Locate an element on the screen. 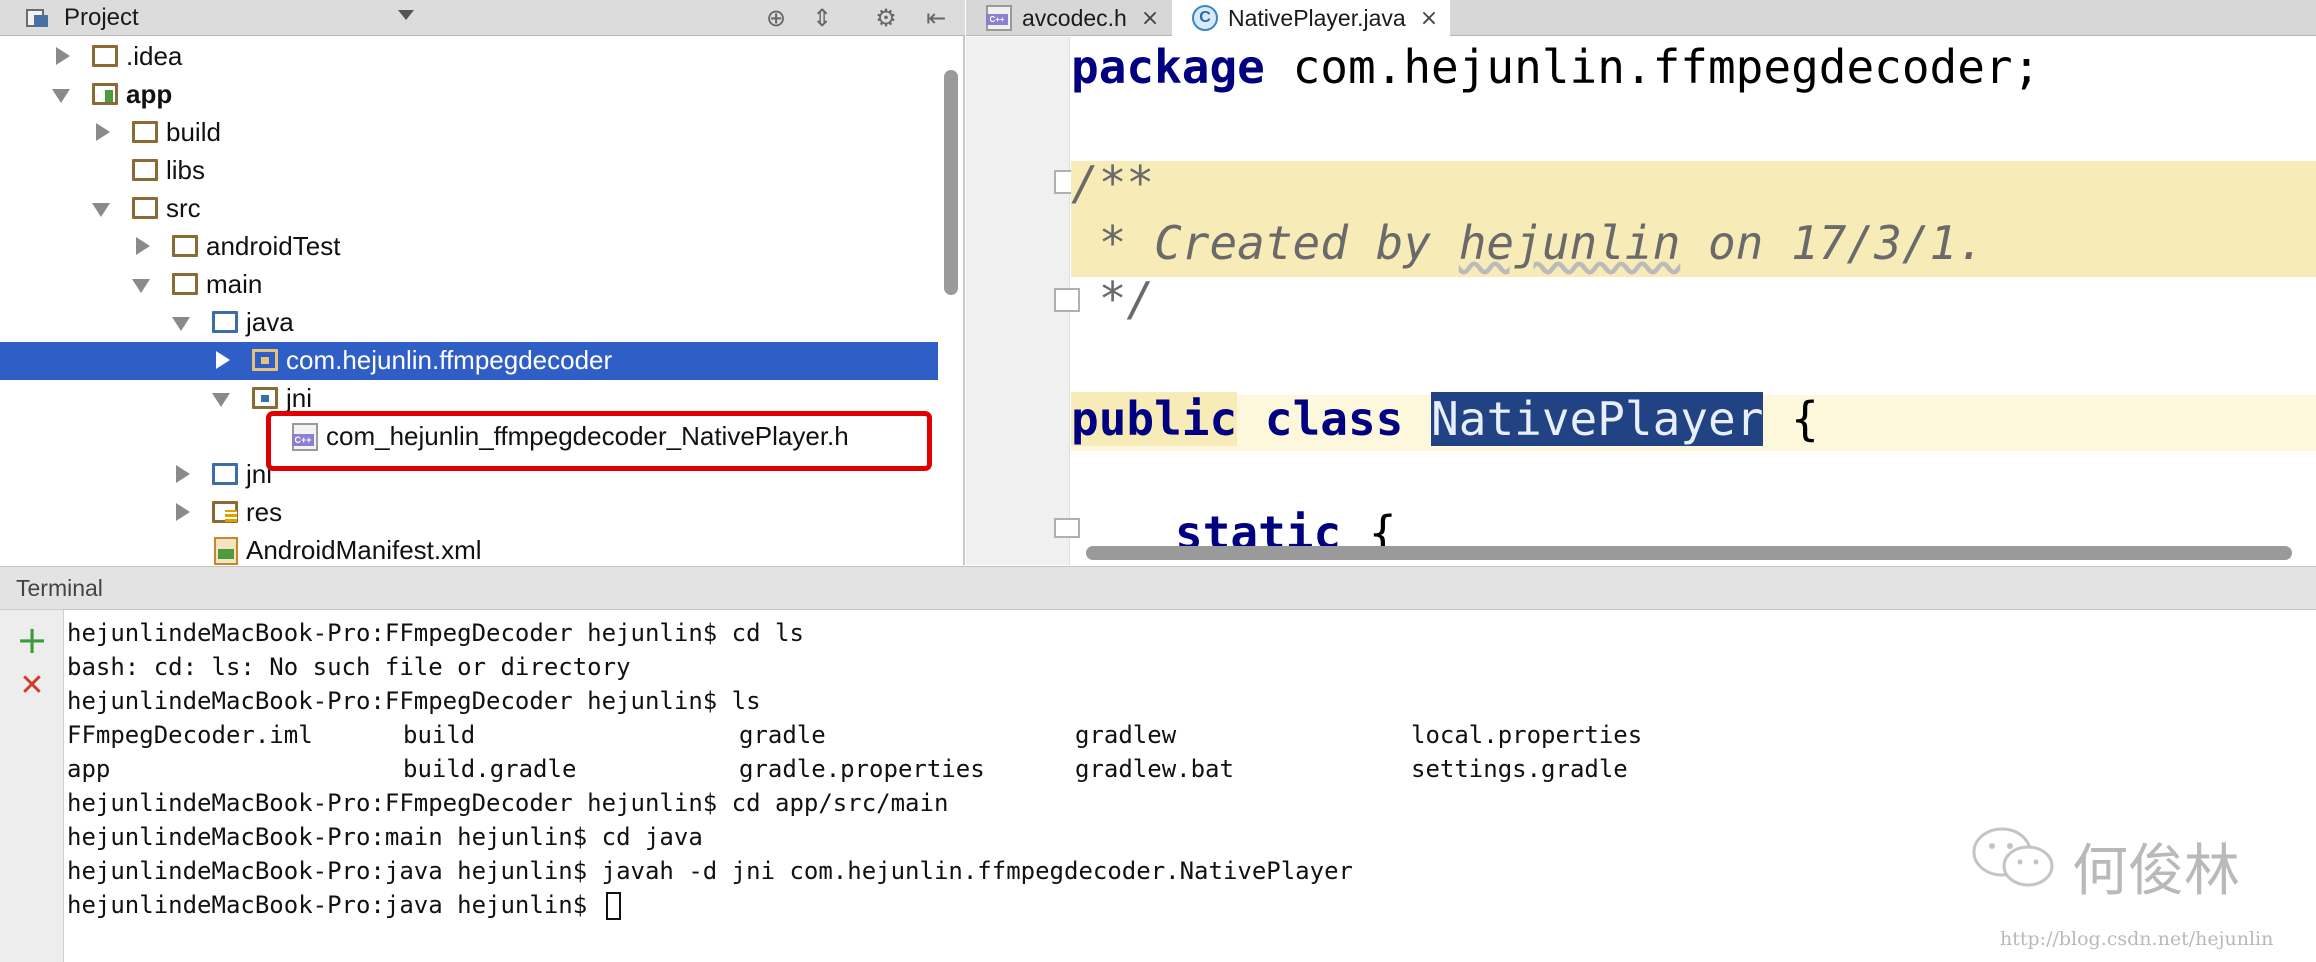 The image size is (2316, 962). tree-item-package-selected: com.hejunlin.ffmpegdecoder is located at coordinates (469, 361).